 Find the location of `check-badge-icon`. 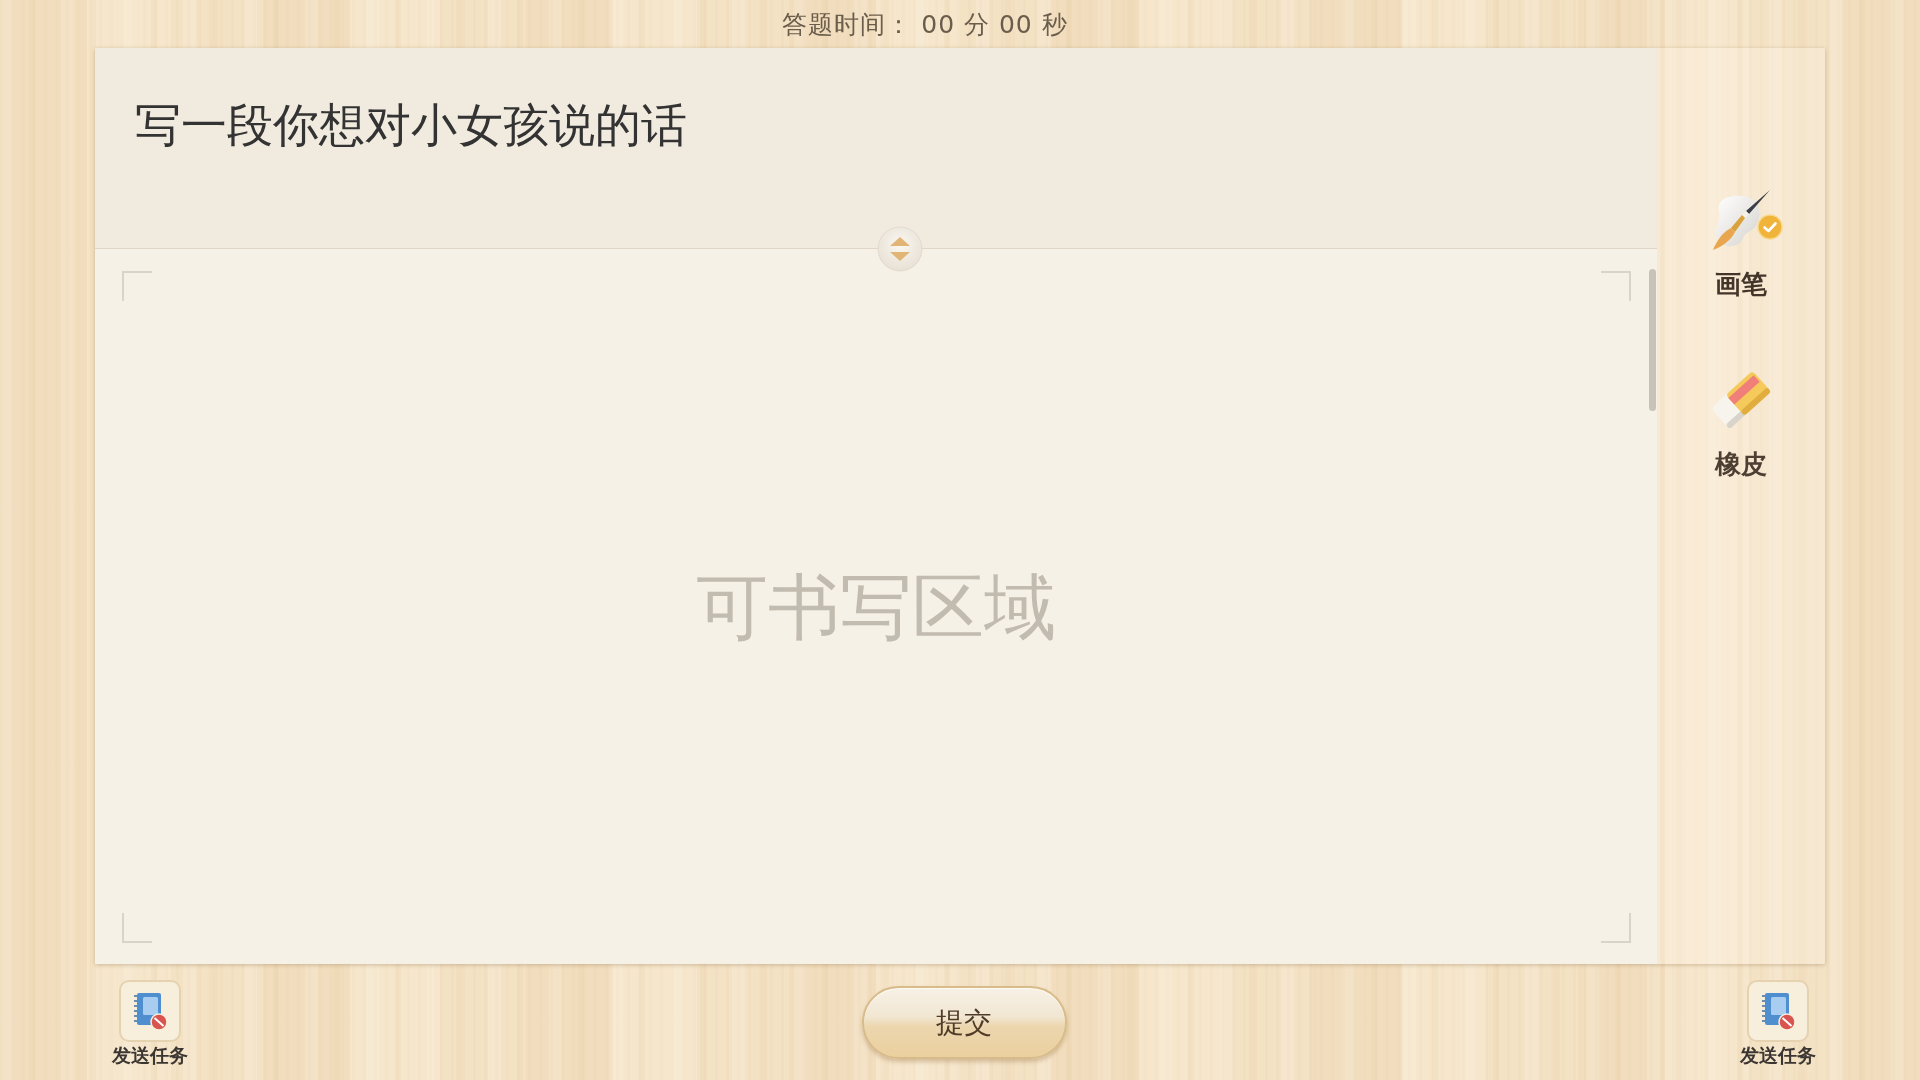

check-badge-icon is located at coordinates (1770, 227).